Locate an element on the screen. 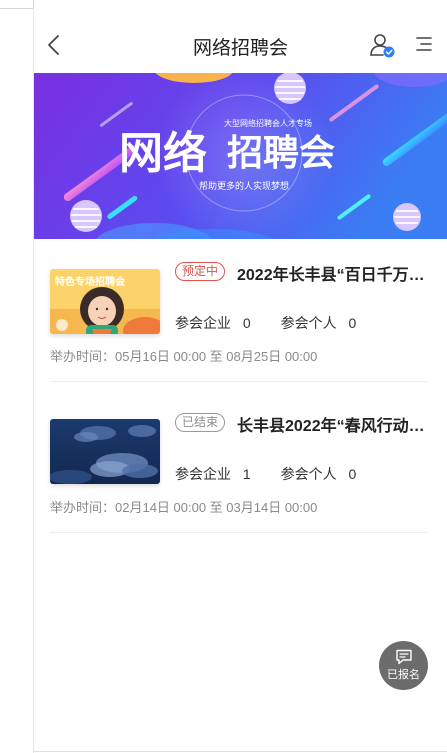 This screenshot has height=753, width=447. frame-corner-line is located at coordinates (17, 8).